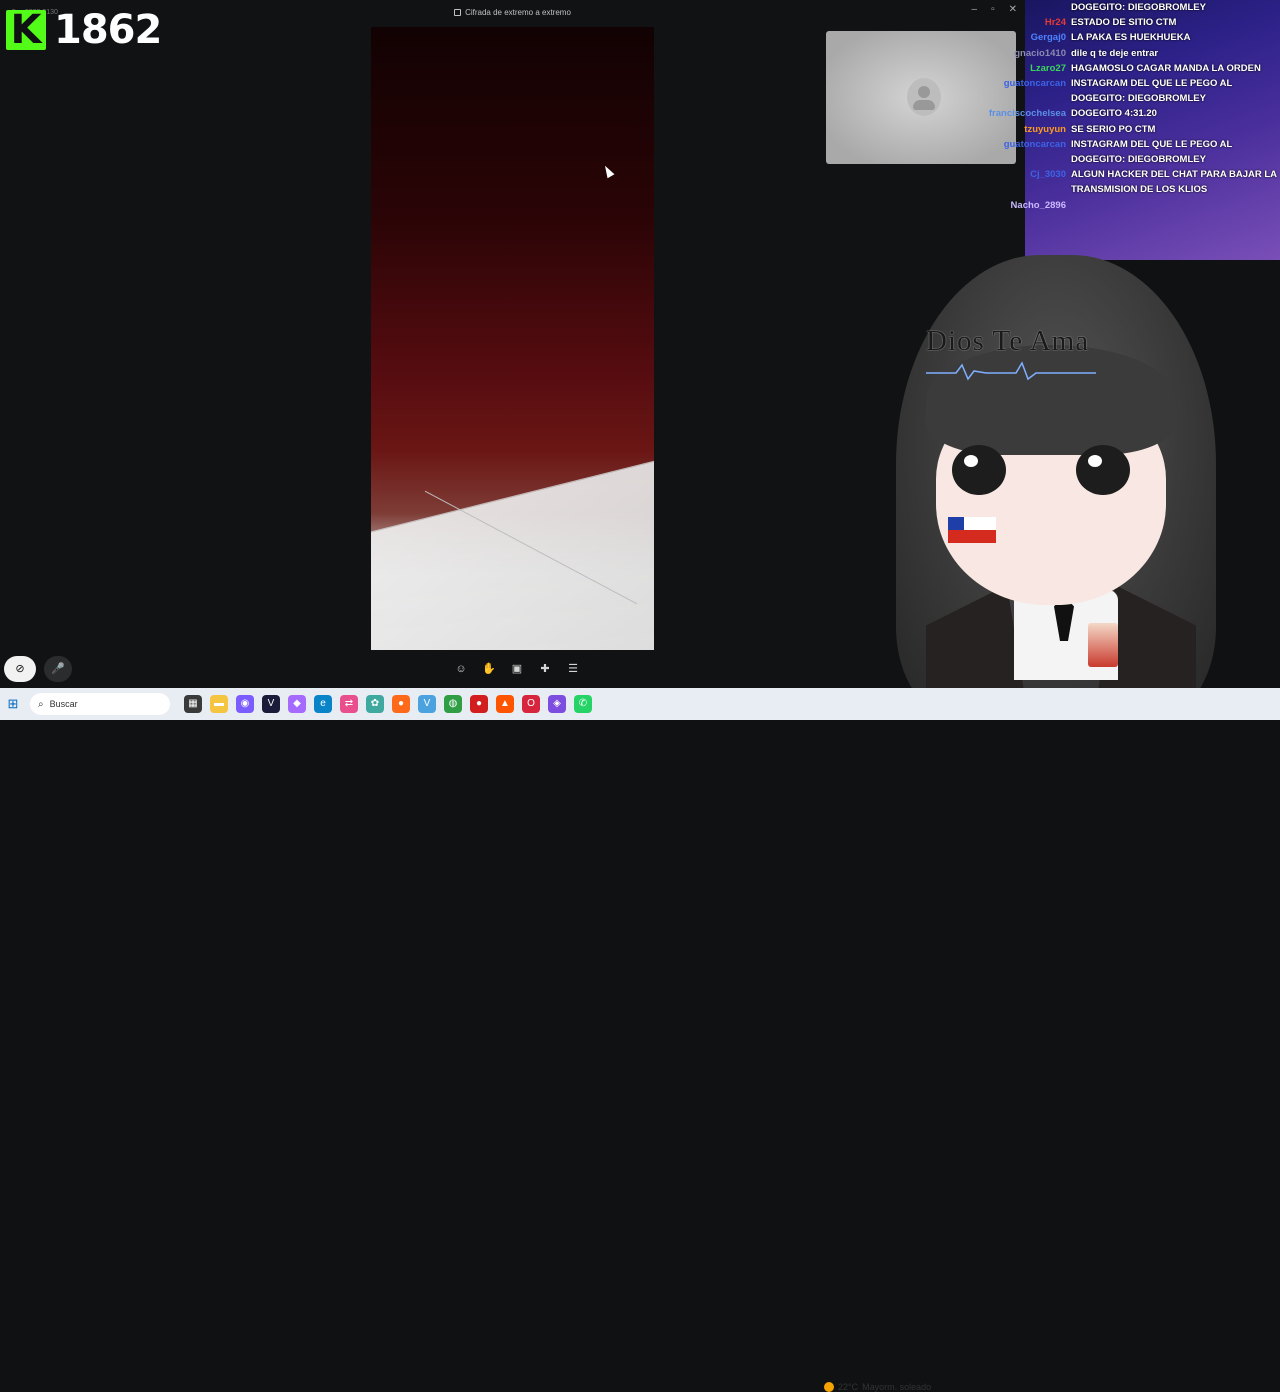 This screenshot has width=1280, height=1392. I want to click on call-toolbar: ☺ ✋ ▣ ✚ ☰, so click(517, 669).